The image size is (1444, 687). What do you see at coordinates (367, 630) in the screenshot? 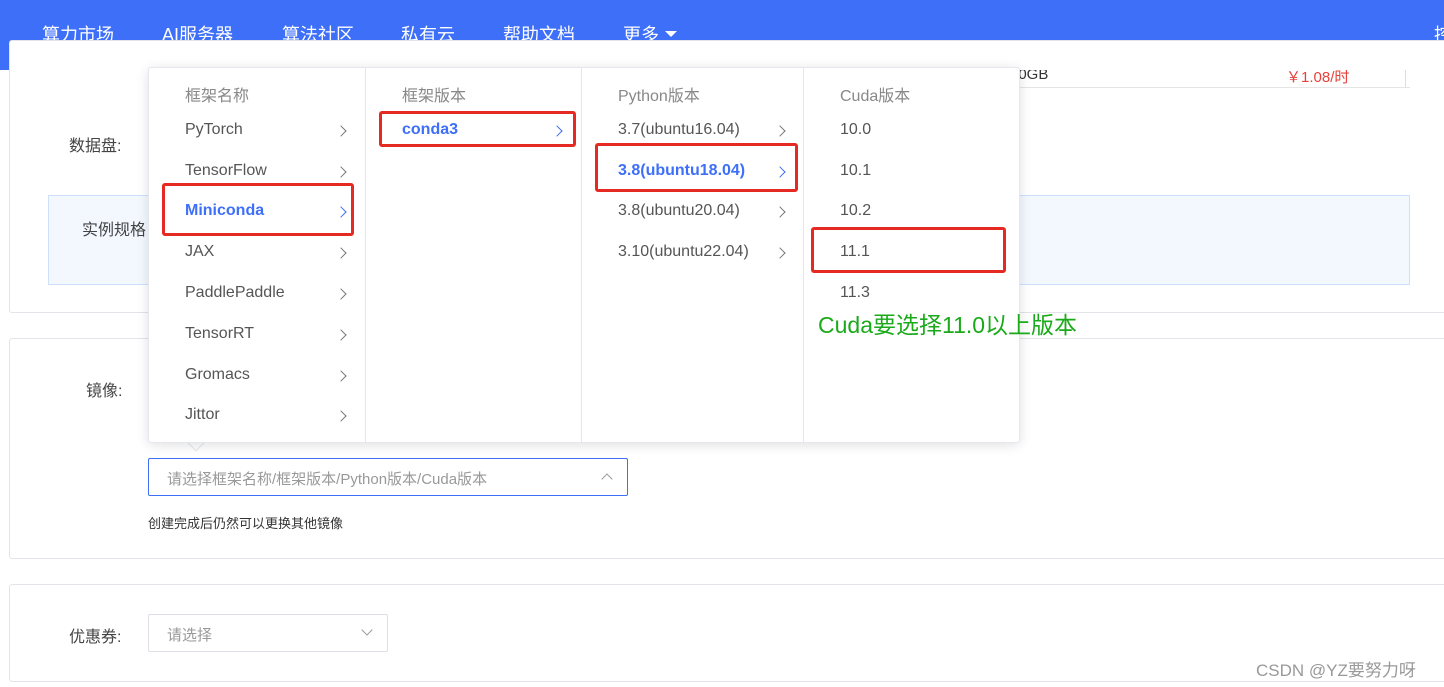
I see `chevron-down-icon` at bounding box center [367, 630].